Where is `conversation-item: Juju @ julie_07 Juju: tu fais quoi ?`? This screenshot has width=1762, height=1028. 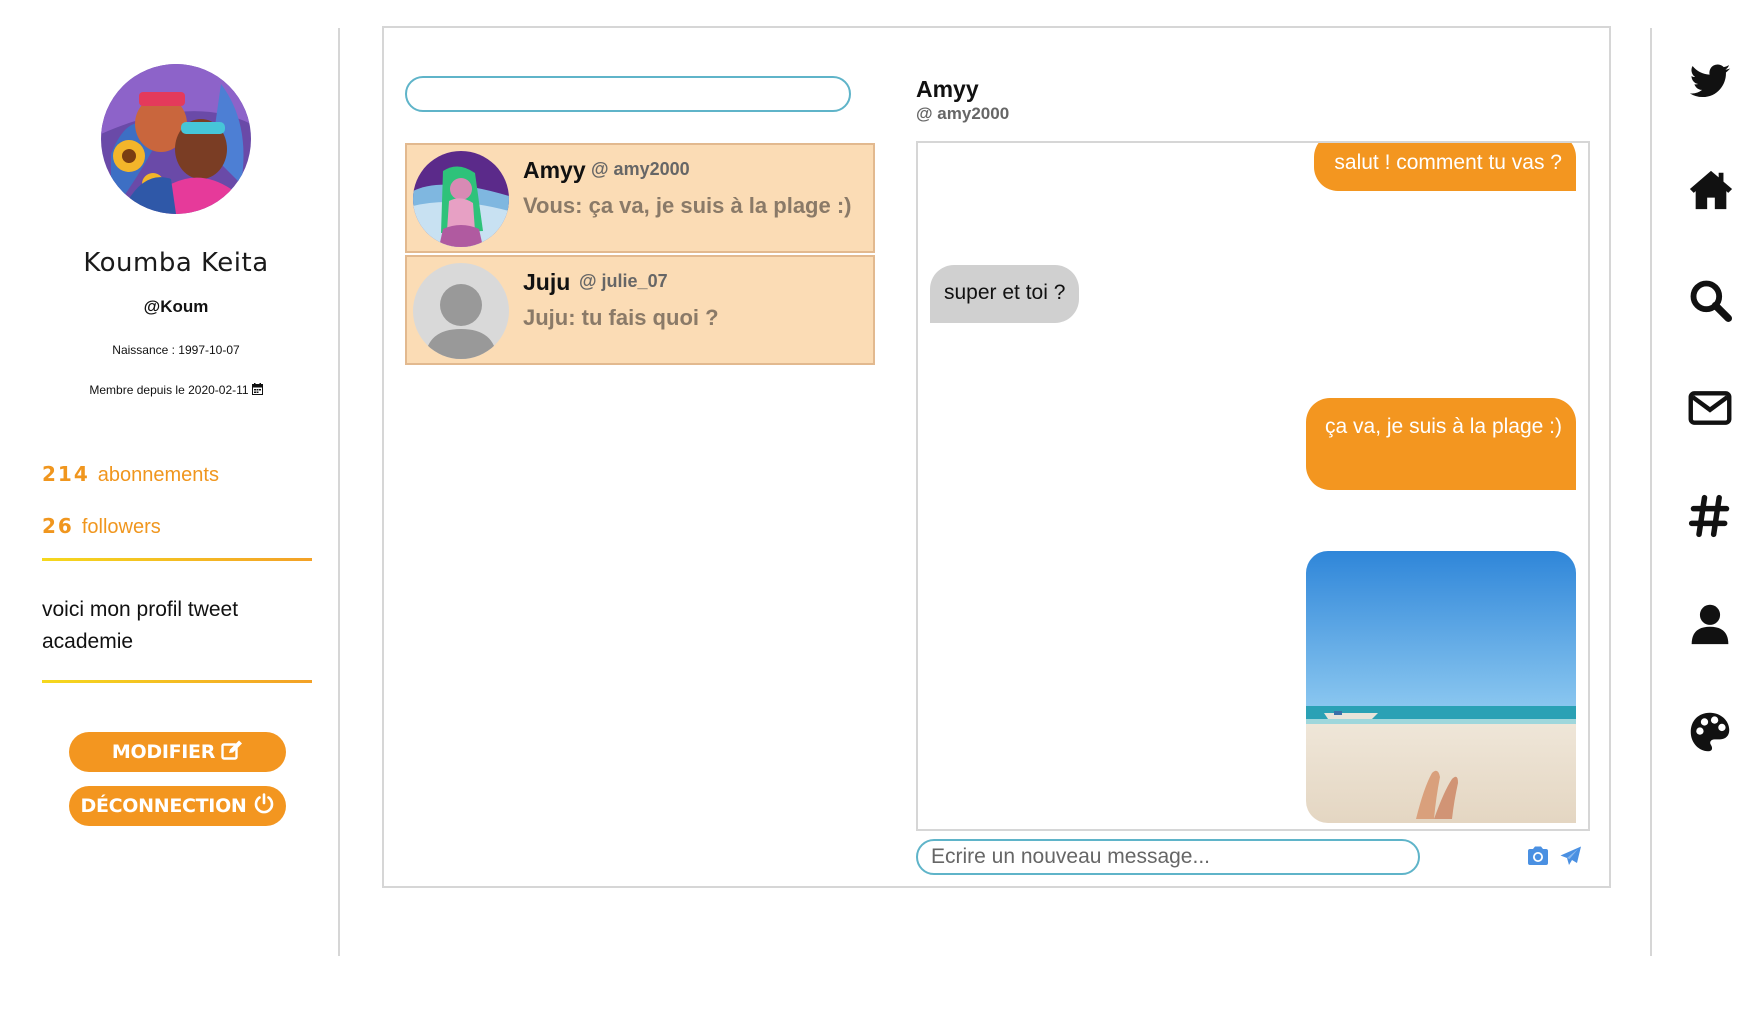
conversation-item: Juju @ julie_07 Juju: tu fais quoi ? is located at coordinates (640, 310).